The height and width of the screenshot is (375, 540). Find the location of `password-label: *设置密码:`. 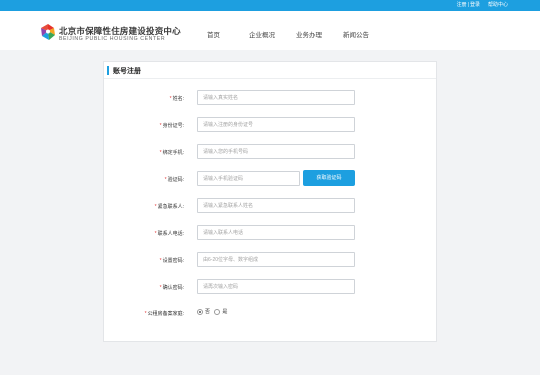

password-label: *设置密码: is located at coordinates (171, 261).